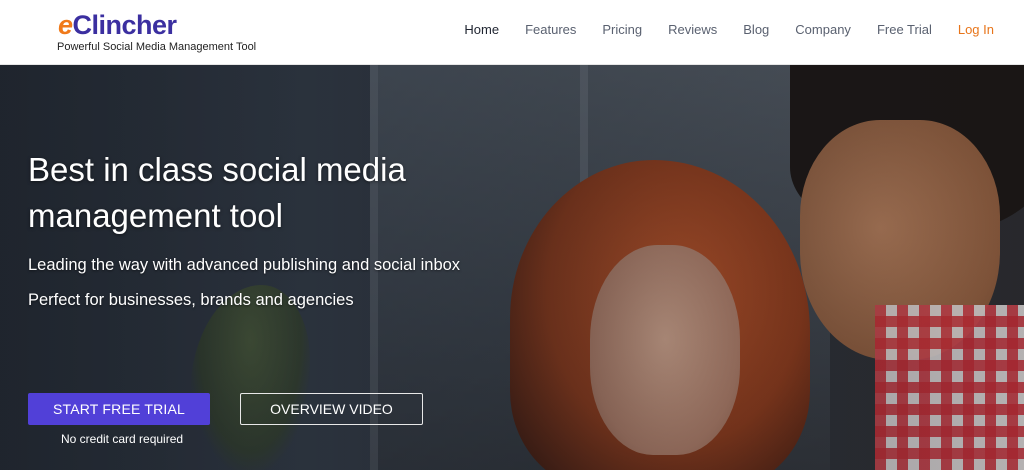 The image size is (1024, 470). Describe the element at coordinates (157, 47) in the screenshot. I see `logo-tagline: Powerful Social Media Management Tool` at that location.